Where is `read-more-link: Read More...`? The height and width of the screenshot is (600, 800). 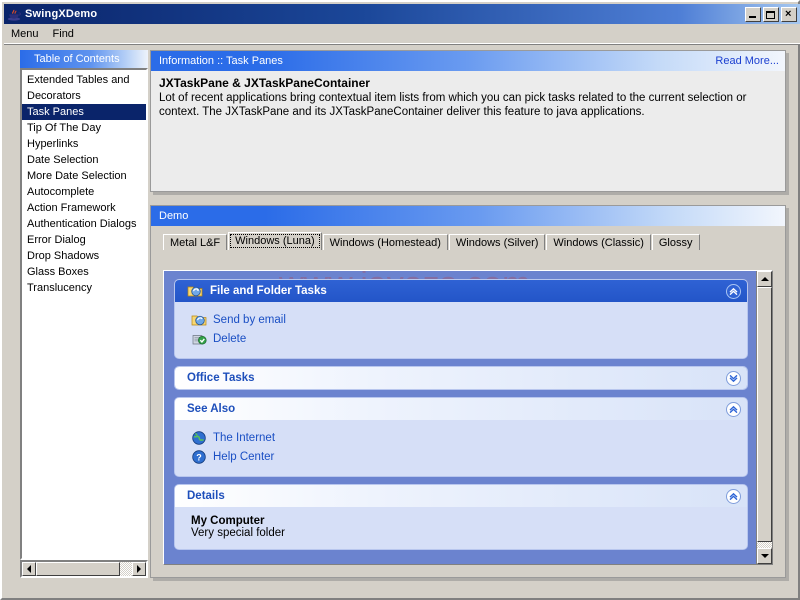 read-more-link: Read More... is located at coordinates (747, 61).